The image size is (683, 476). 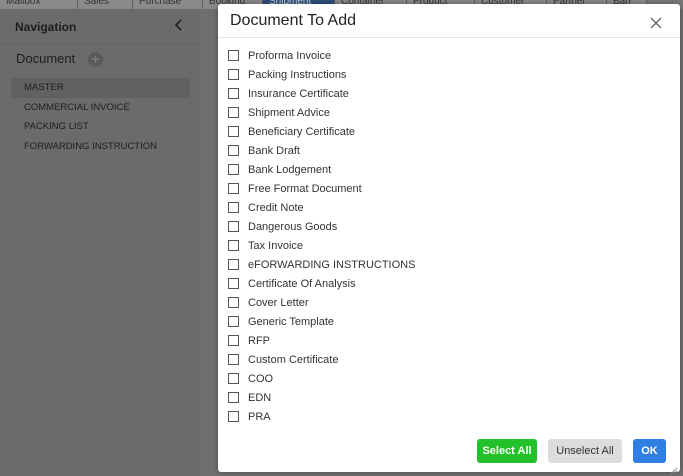 What do you see at coordinates (293, 226) in the screenshot?
I see `document-option-label: Dangerous Goods` at bounding box center [293, 226].